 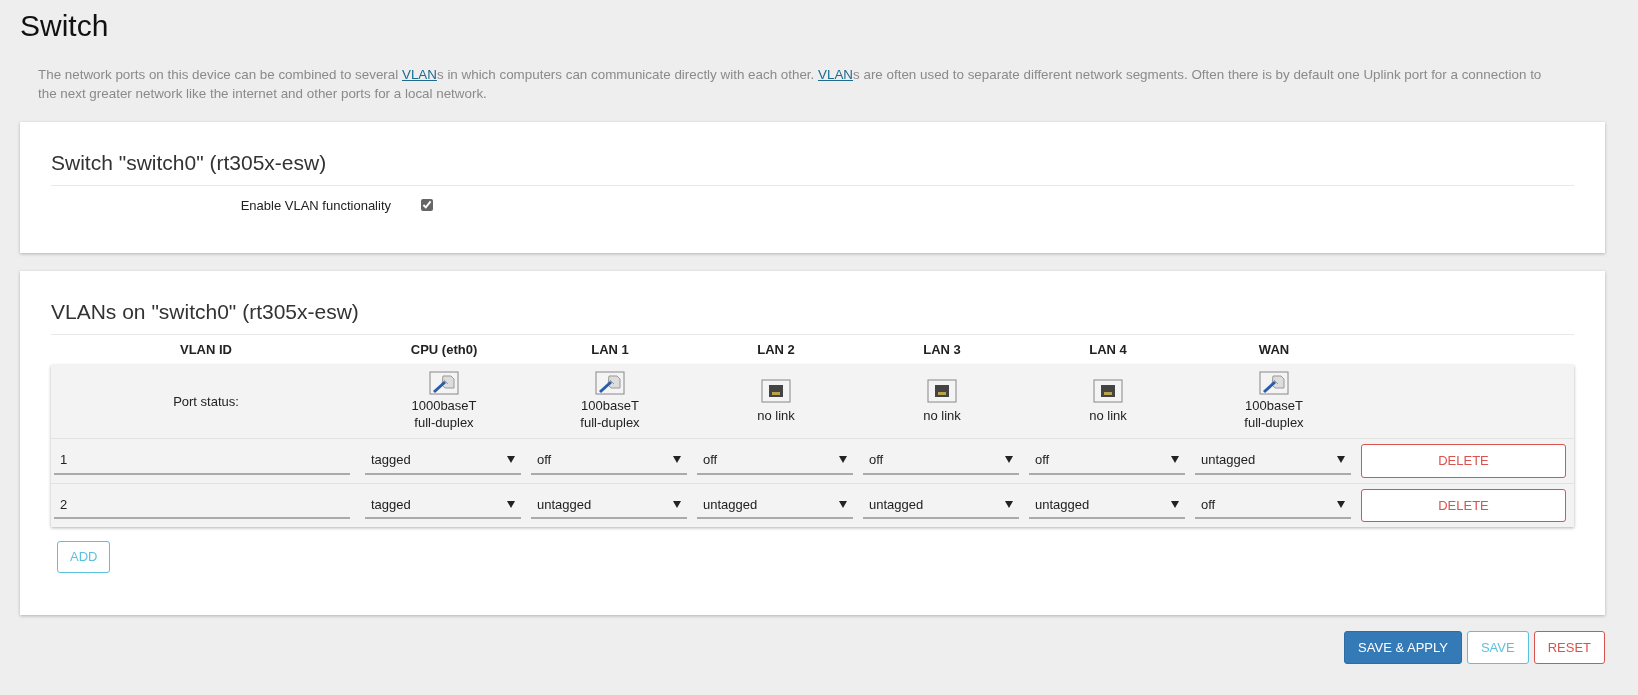 What do you see at coordinates (315, 205) in the screenshot?
I see `field-label: Enable VLAN functionality` at bounding box center [315, 205].